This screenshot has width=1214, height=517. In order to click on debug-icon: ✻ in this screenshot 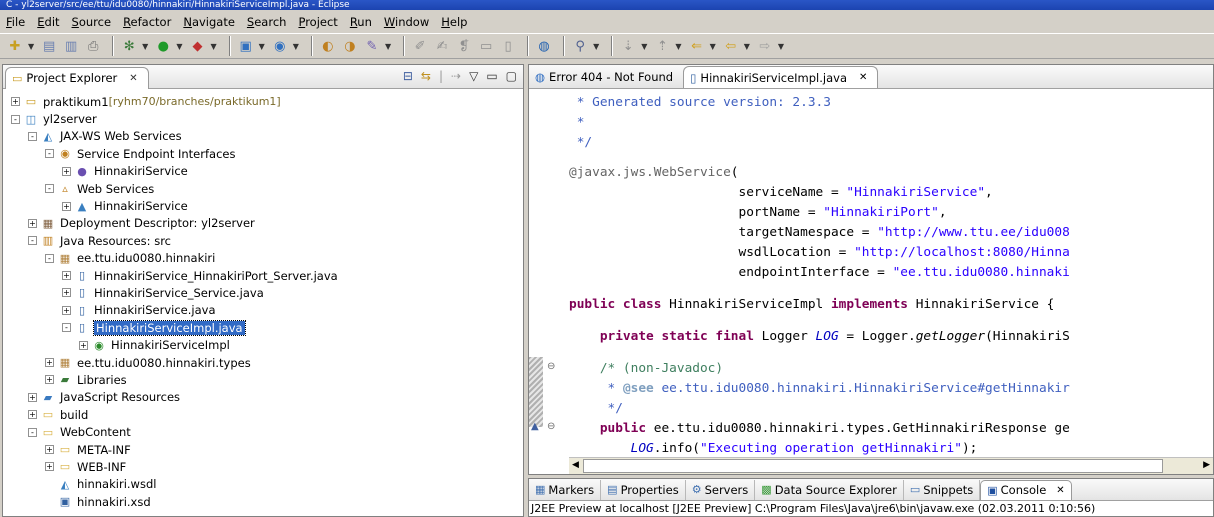, I will do `click(129, 46)`.